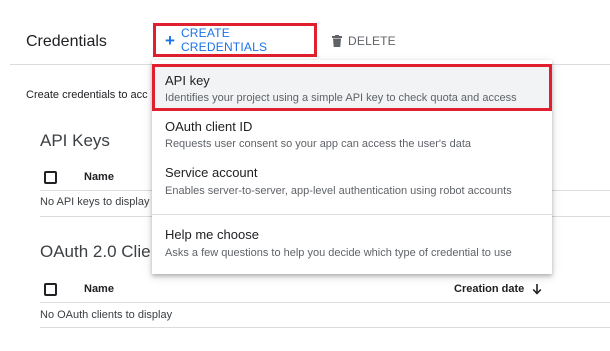 The height and width of the screenshot is (351, 610). What do you see at coordinates (95, 202) in the screenshot?
I see `api-keys-empty-message: No API keys to display` at bounding box center [95, 202].